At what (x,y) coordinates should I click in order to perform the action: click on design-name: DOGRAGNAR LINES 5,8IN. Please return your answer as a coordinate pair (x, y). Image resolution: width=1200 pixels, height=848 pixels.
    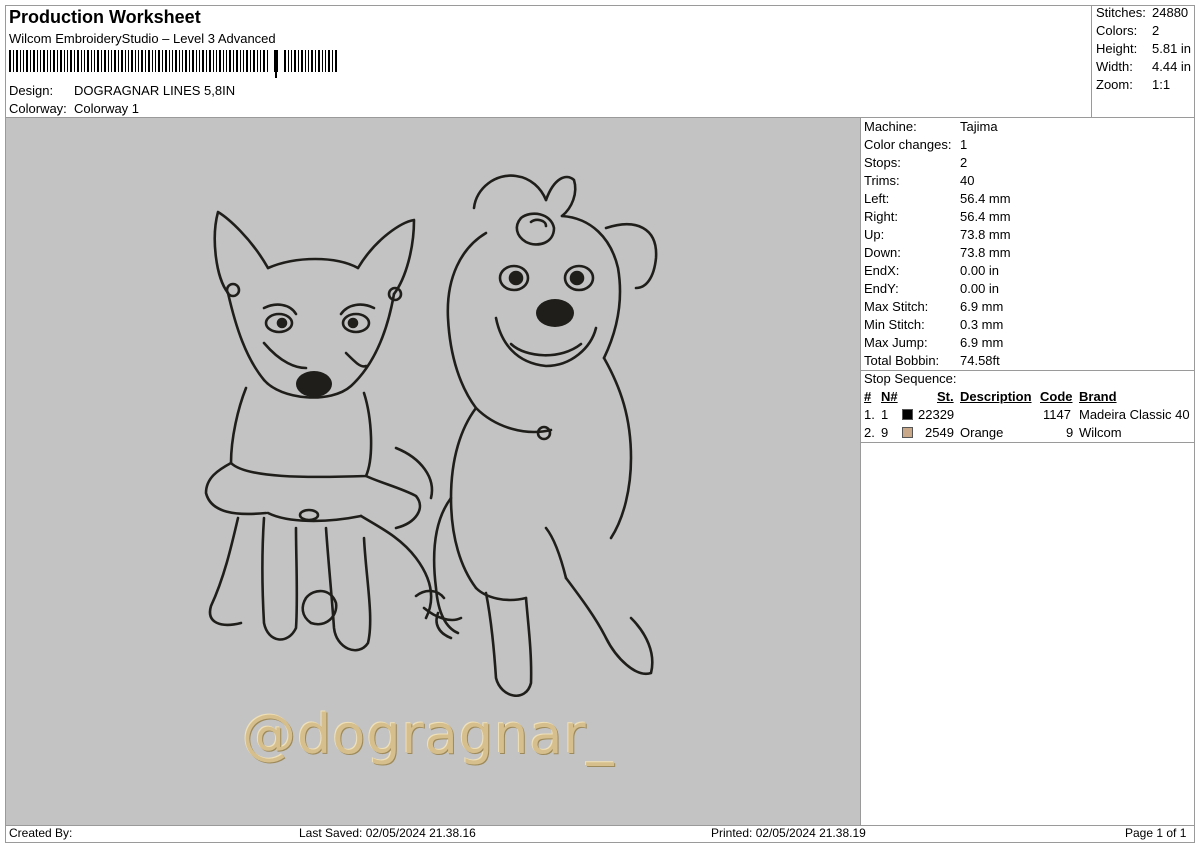
    Looking at the image, I should click on (155, 90).